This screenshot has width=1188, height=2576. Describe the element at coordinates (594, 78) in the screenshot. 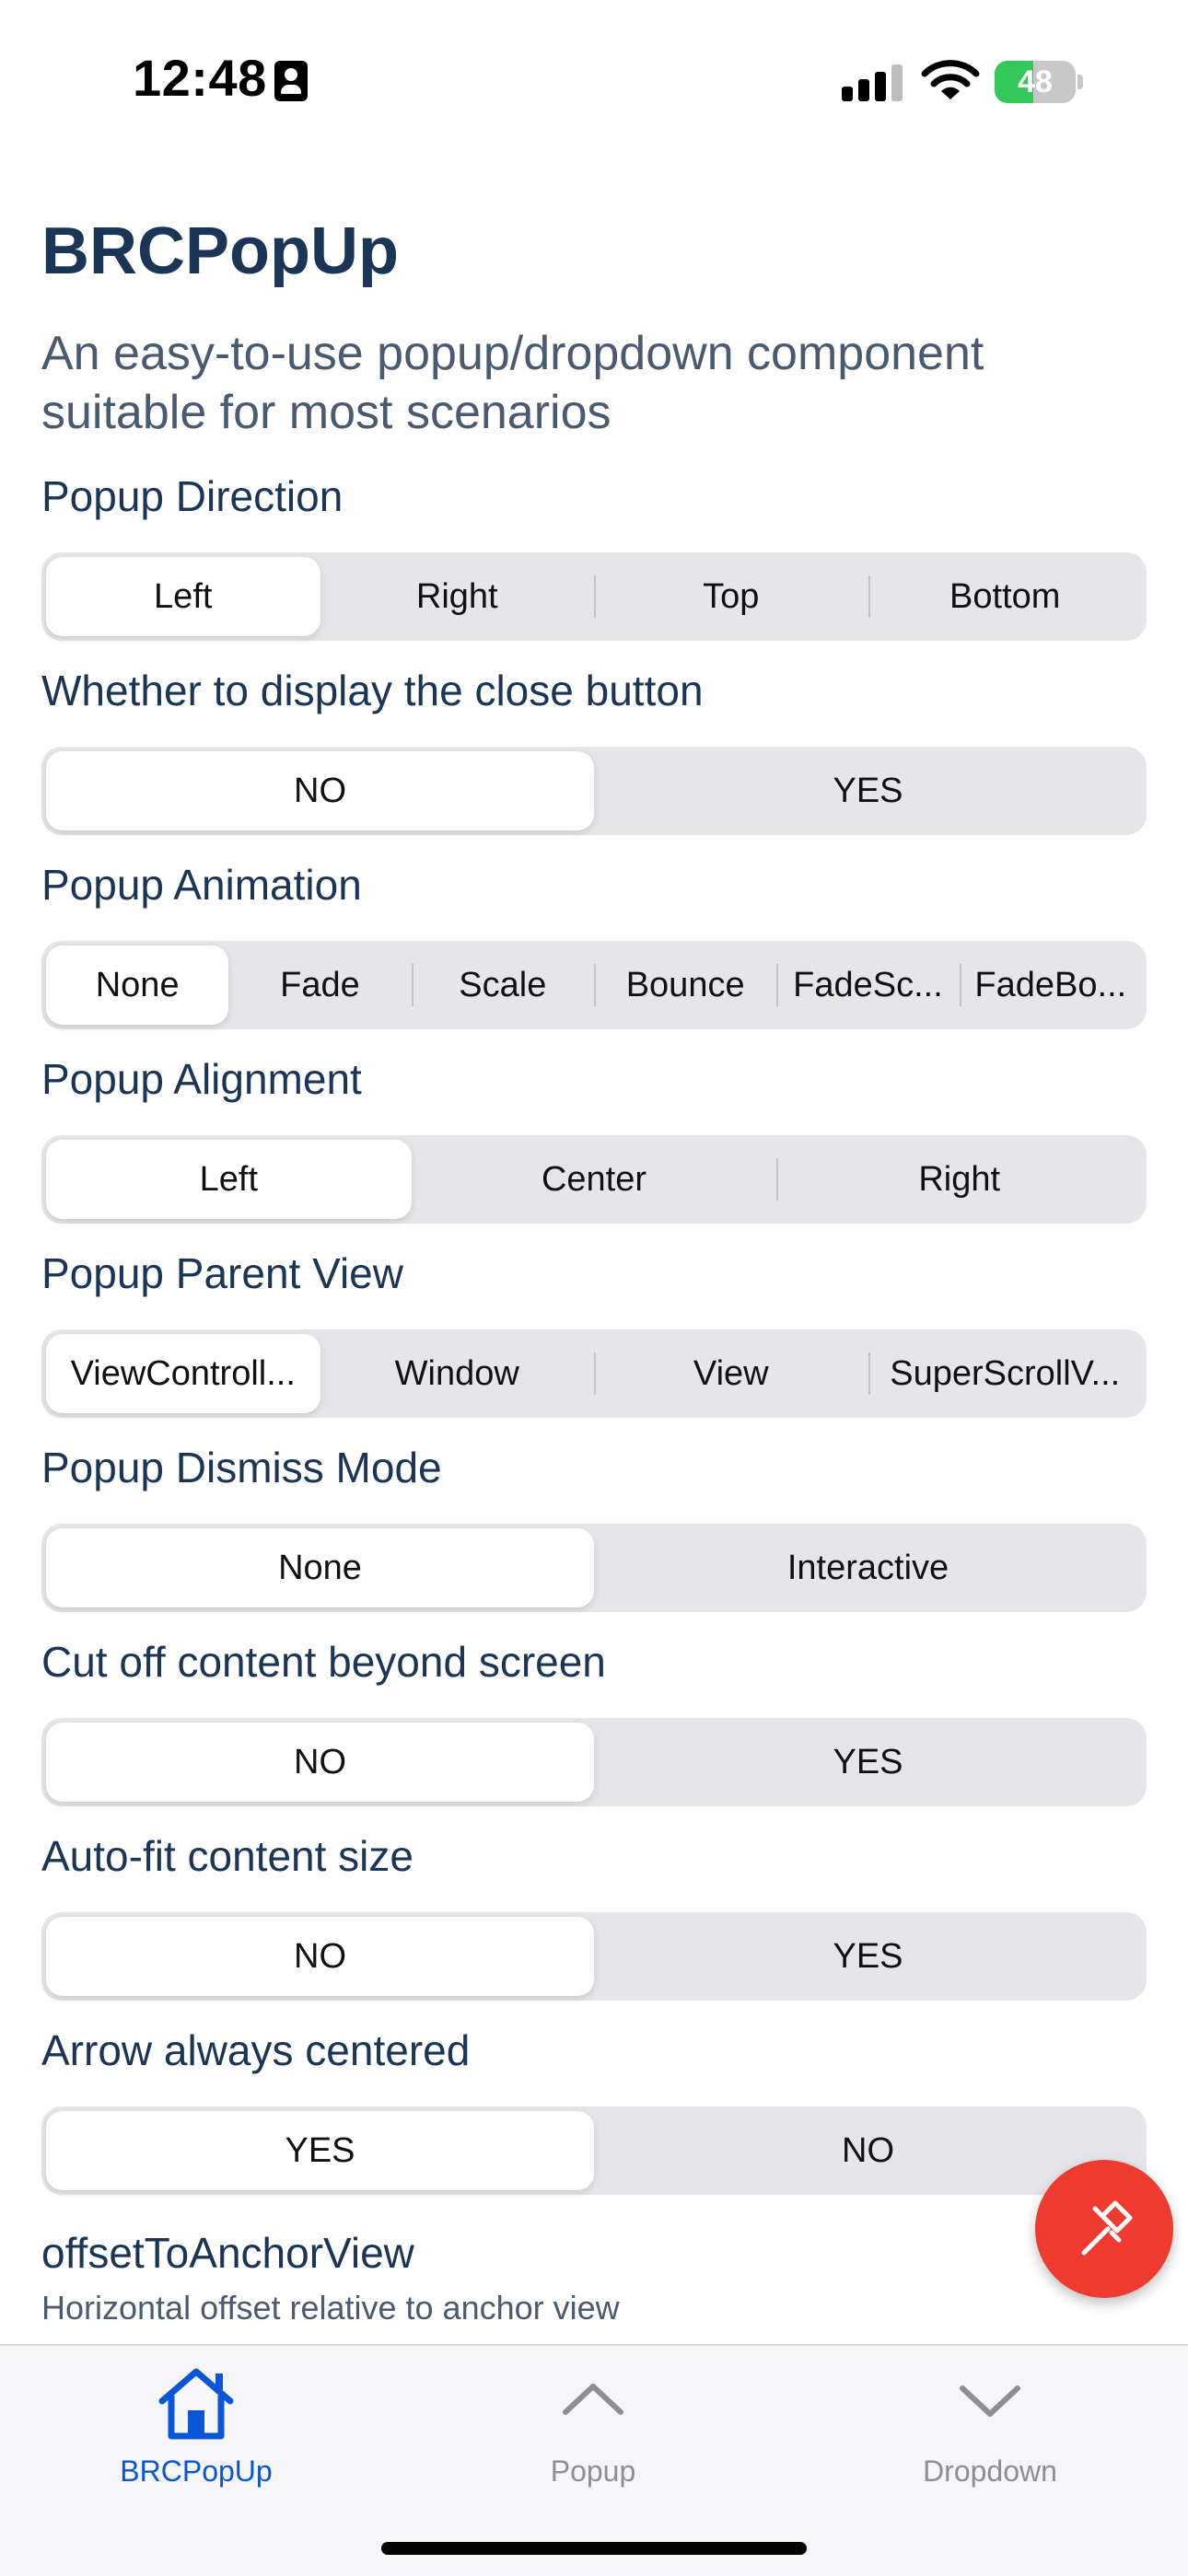

I see `status-bar: 12:48 48` at that location.